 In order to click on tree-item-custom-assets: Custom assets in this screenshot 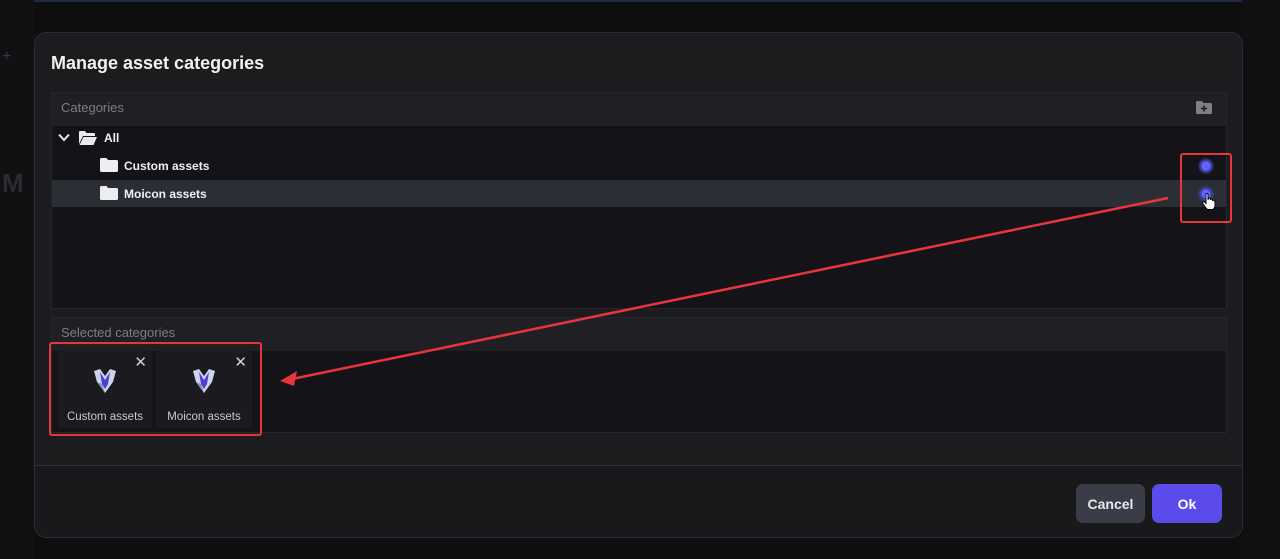, I will do `click(639, 165)`.